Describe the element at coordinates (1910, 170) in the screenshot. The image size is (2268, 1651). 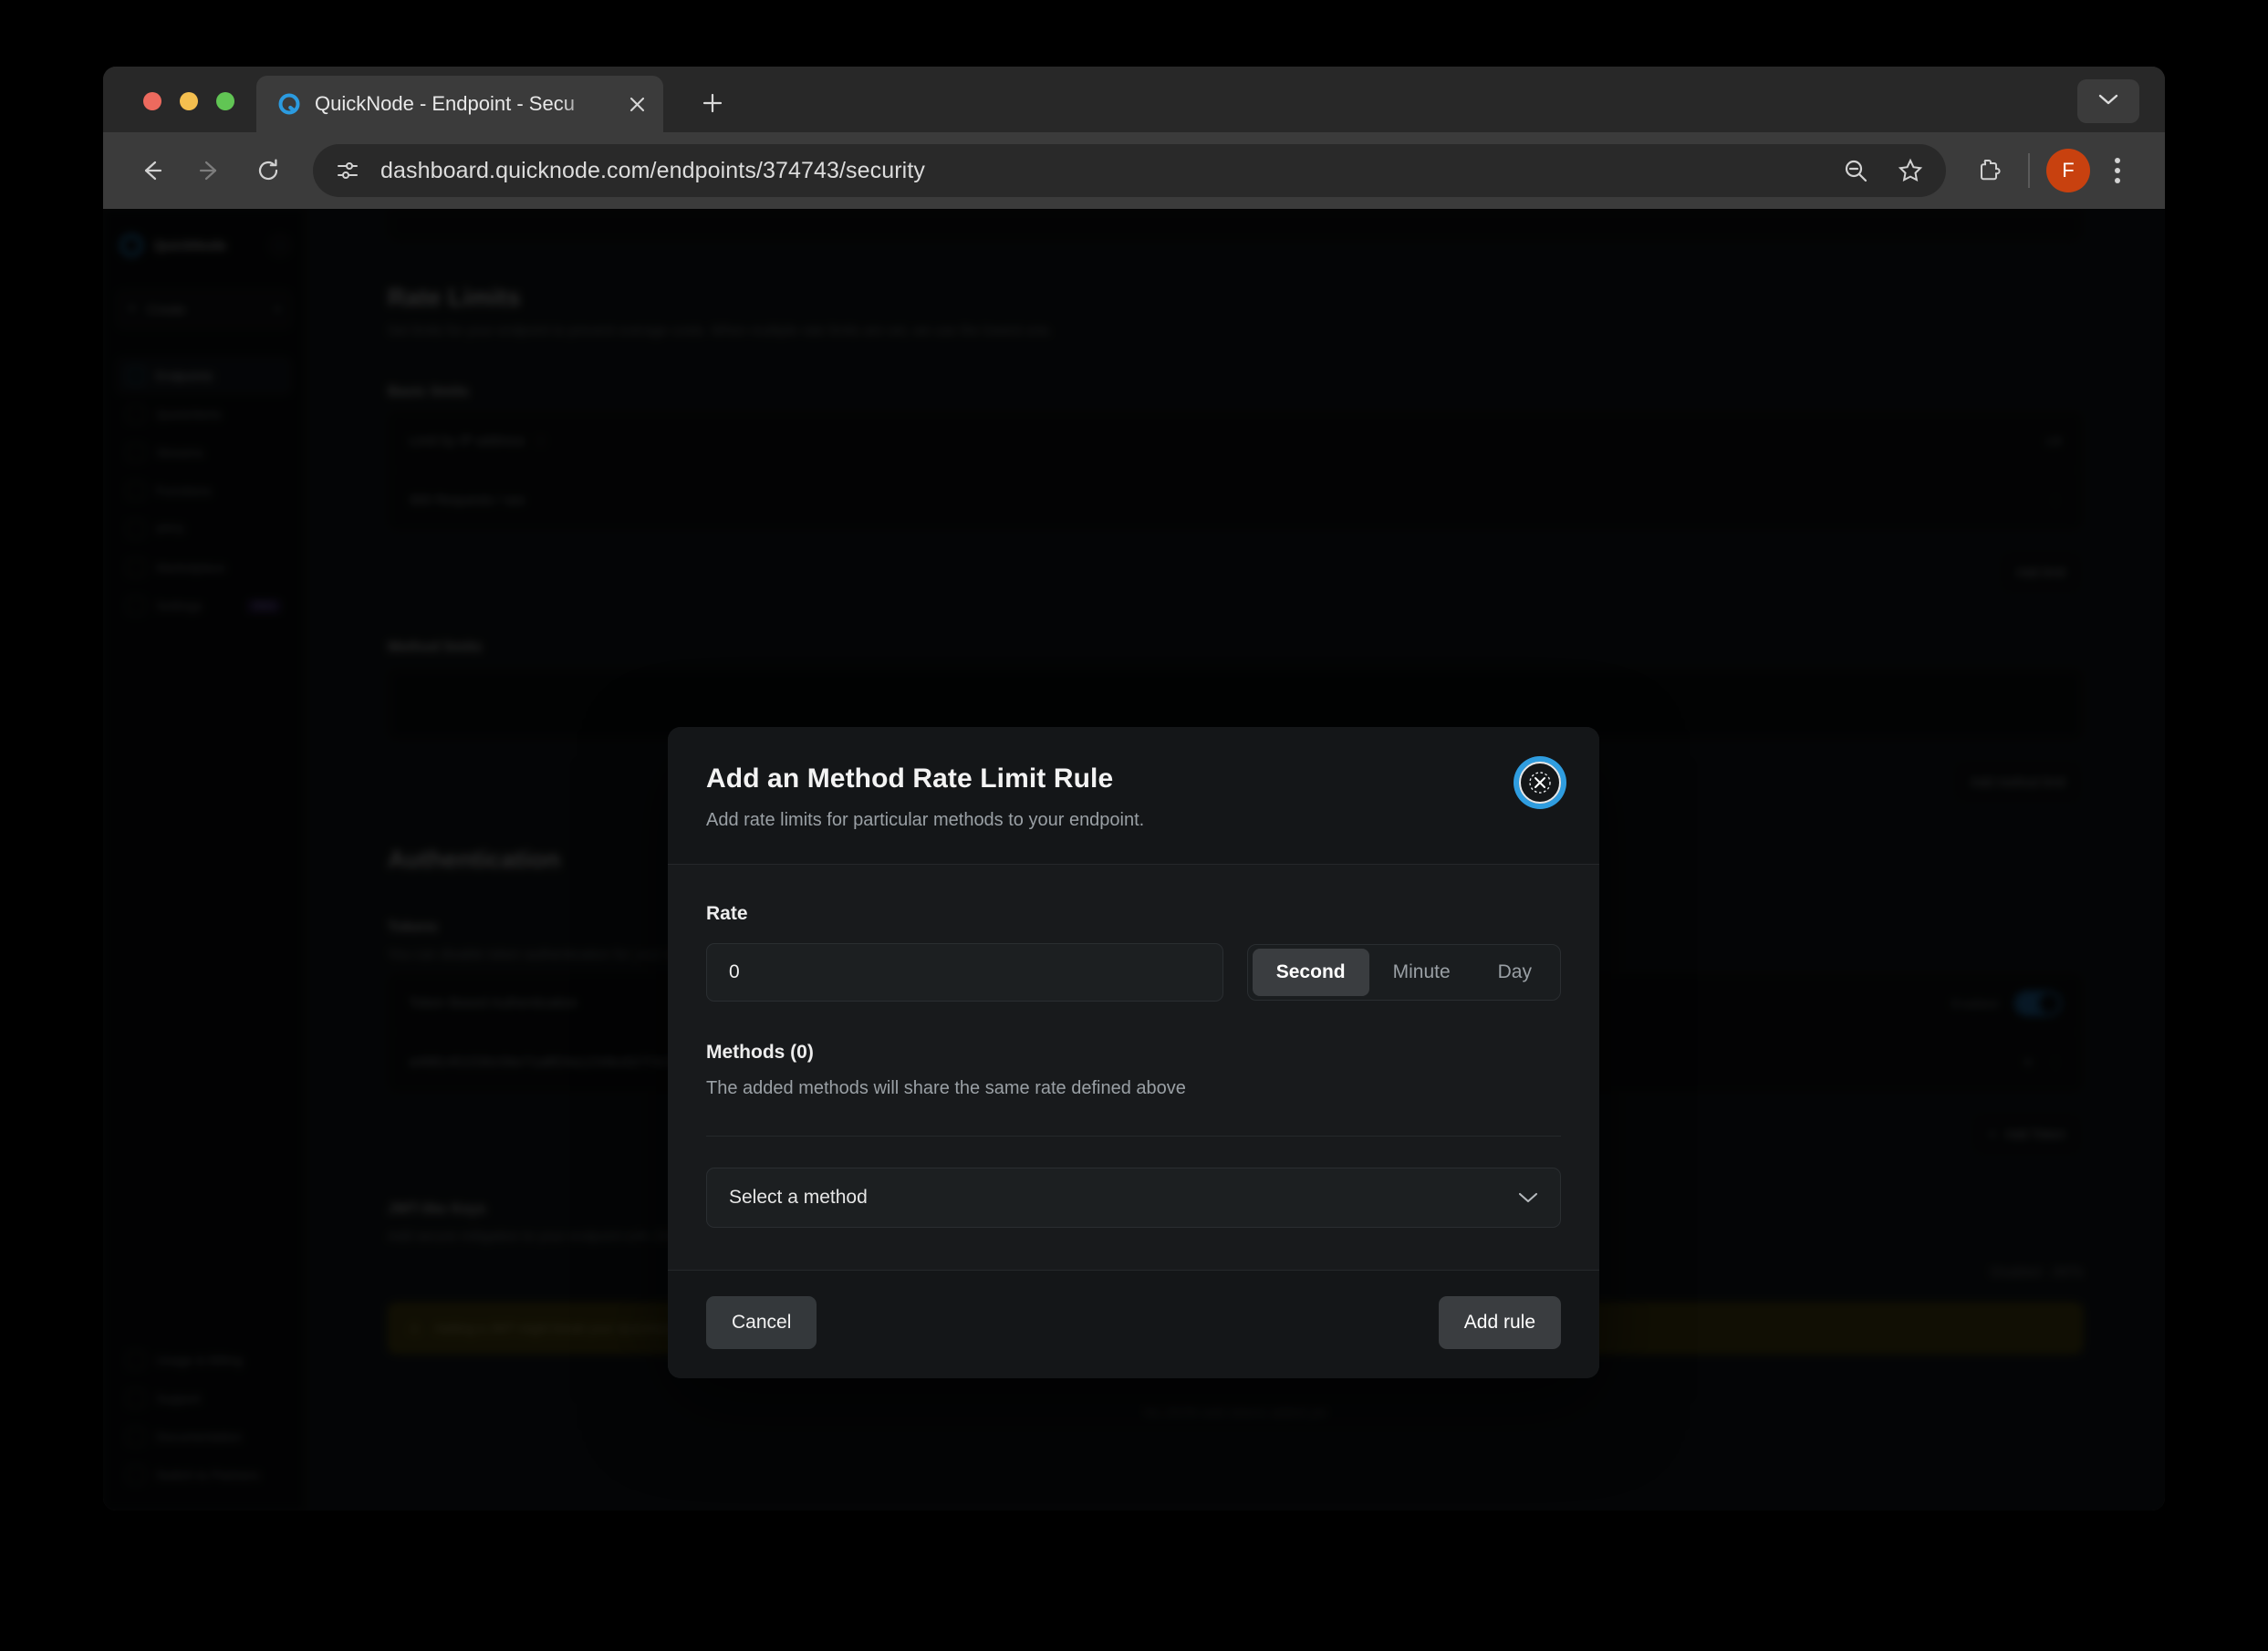
I see `star-icon` at that location.